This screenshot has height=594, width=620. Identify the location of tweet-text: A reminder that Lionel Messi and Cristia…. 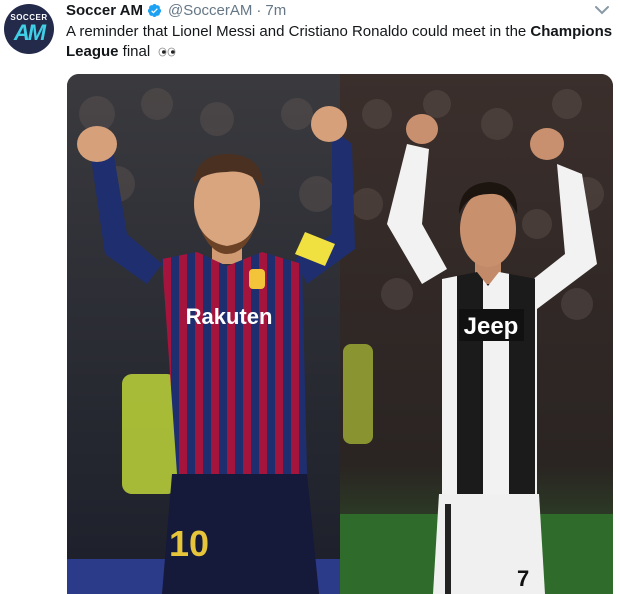
(340, 42).